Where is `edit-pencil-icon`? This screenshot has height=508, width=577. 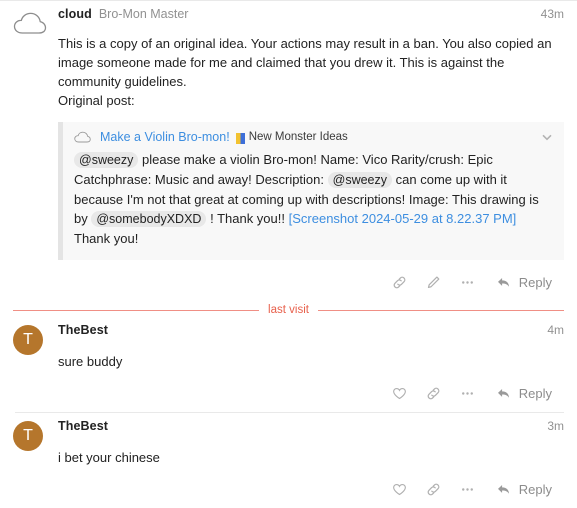
edit-pencil-icon is located at coordinates (433, 282).